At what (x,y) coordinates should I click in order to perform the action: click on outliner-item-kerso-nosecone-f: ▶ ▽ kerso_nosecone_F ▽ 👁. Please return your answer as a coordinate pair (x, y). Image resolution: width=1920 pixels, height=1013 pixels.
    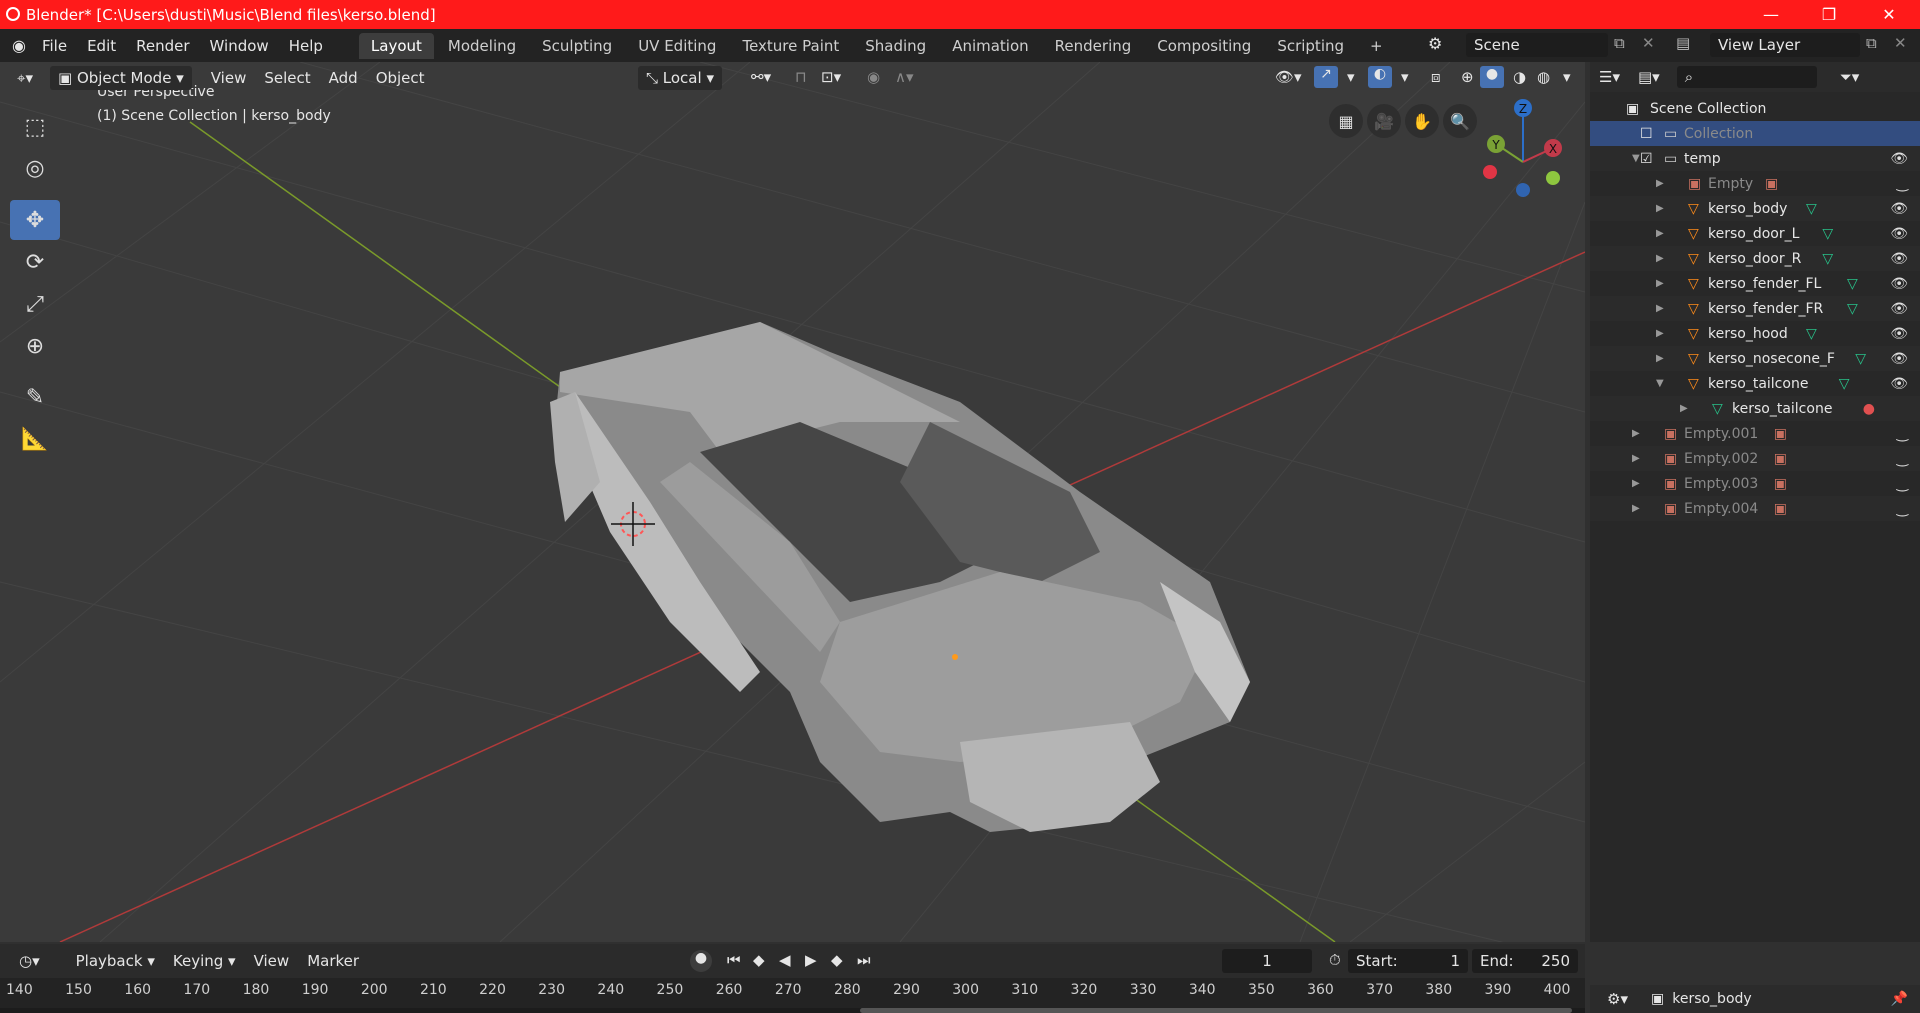
    Looking at the image, I should click on (1755, 358).